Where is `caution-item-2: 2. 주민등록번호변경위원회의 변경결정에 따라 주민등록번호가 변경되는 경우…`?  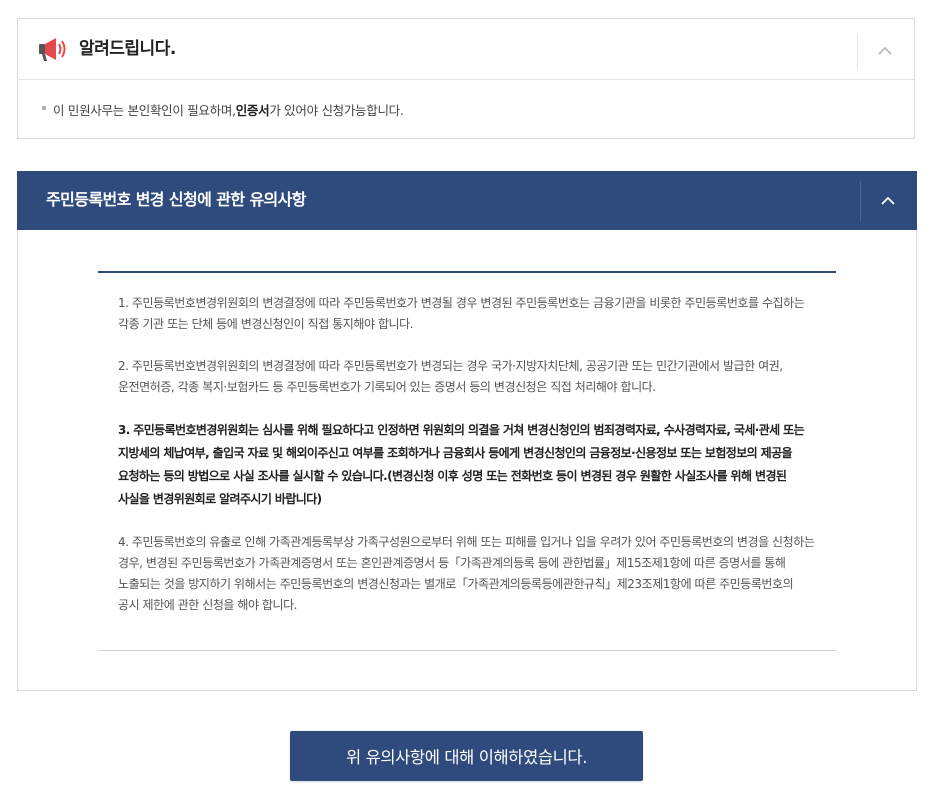
caution-item-2: 2. 주민등록번호변경위원회의 변경결정에 따라 주민등록번호가 변경되는 경우… is located at coordinates (450, 376).